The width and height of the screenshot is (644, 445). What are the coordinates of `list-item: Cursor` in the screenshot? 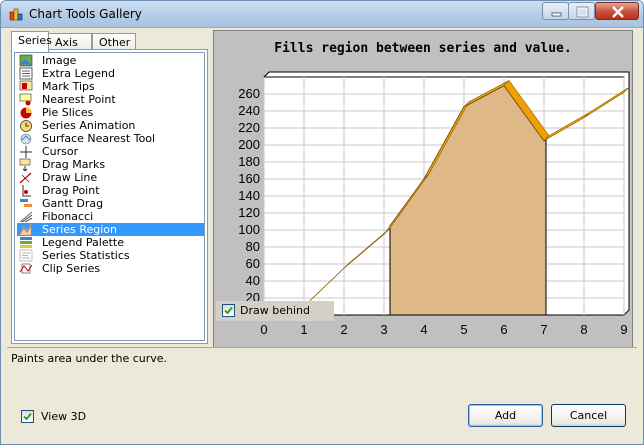 It's located at (110, 151).